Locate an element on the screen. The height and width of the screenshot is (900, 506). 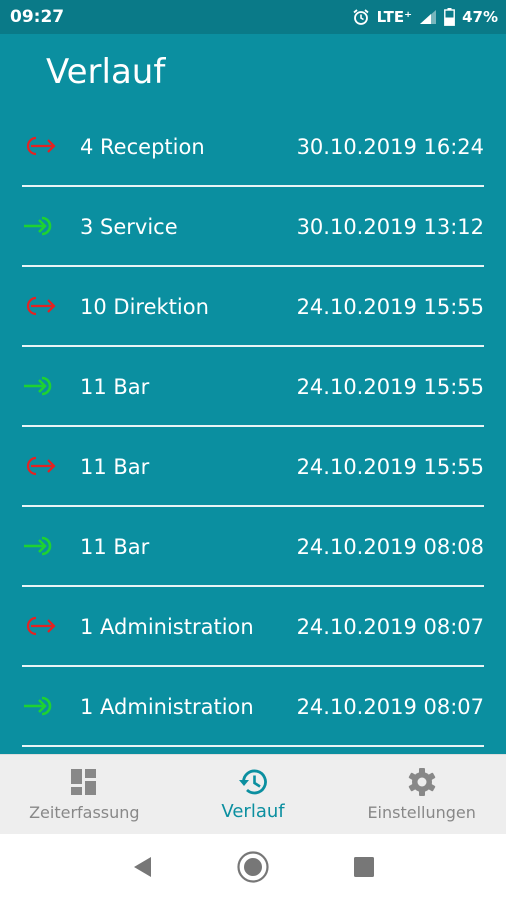
history-row-timestamp: 30.10.2019 16:24 is located at coordinates (390, 147).